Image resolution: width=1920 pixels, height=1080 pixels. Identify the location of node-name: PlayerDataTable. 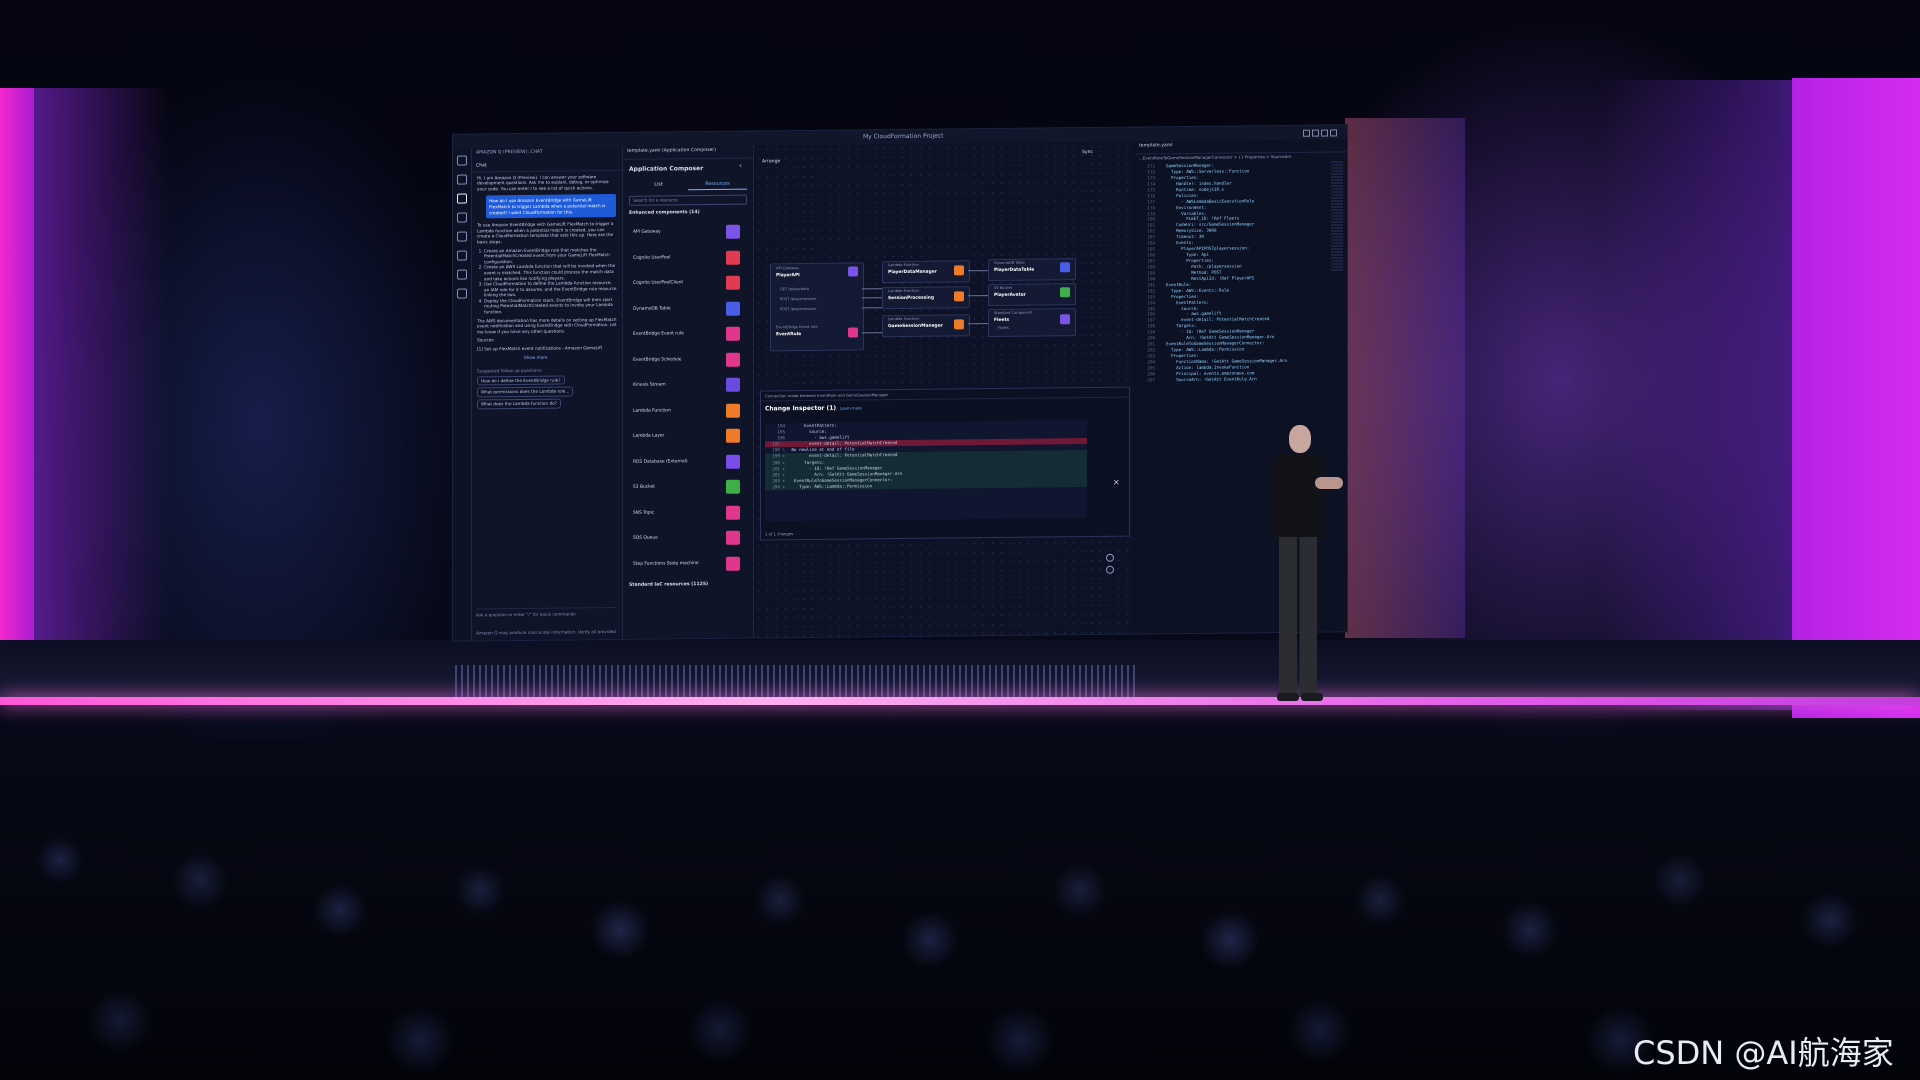
(1014, 270).